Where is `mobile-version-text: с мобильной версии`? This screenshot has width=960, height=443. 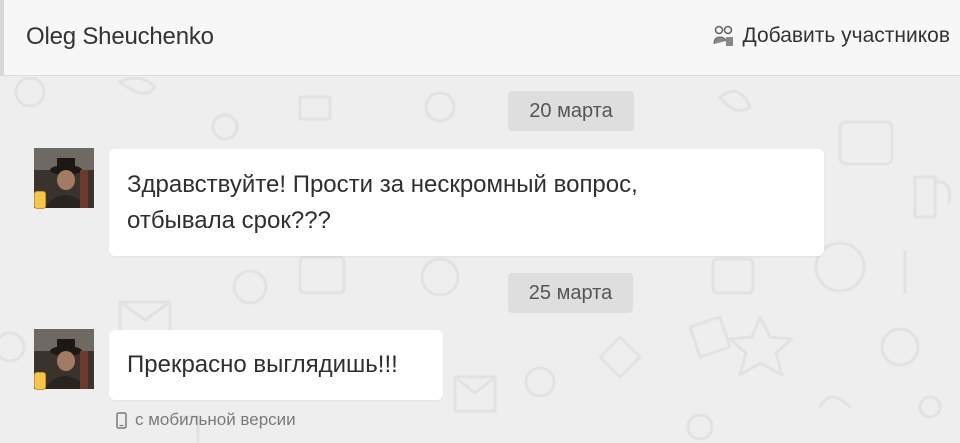 mobile-version-text: с мобильной версии is located at coordinates (215, 419).